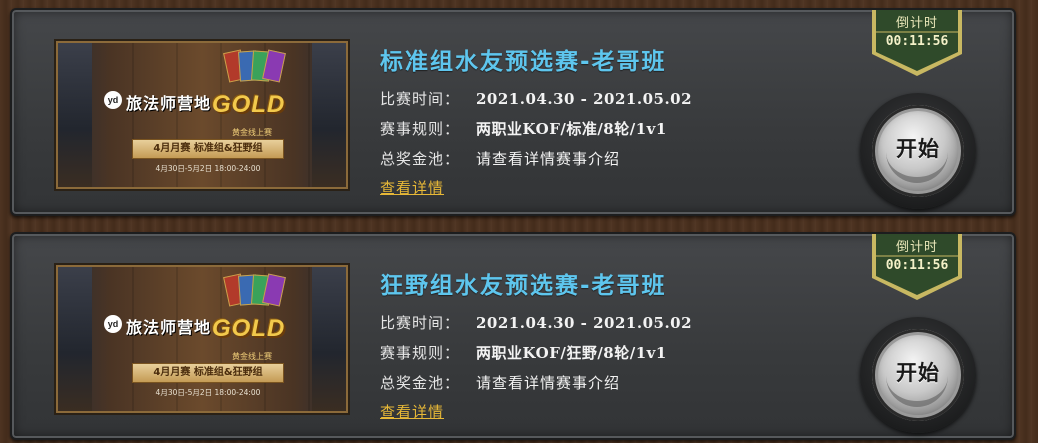 Image resolution: width=1038 pixels, height=443 pixels. Describe the element at coordinates (571, 129) in the screenshot. I see `rules-value: 两职业KOF/标准/8轮/1v1` at that location.